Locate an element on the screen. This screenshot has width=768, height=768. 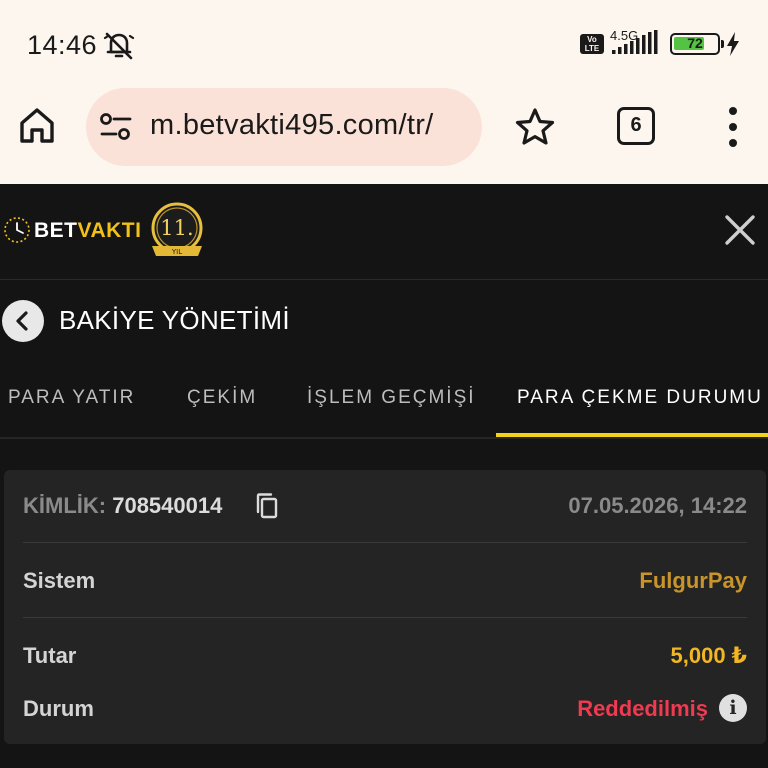
volte-badge: Vo LTE is located at coordinates (592, 44).